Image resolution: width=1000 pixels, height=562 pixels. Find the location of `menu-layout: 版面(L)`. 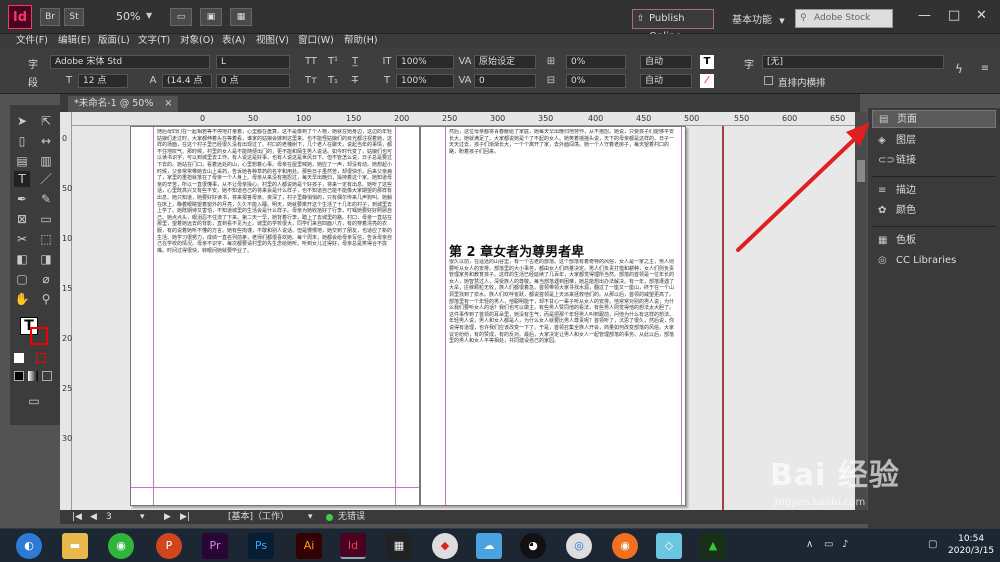

menu-layout: 版面(L) is located at coordinates (114, 41).